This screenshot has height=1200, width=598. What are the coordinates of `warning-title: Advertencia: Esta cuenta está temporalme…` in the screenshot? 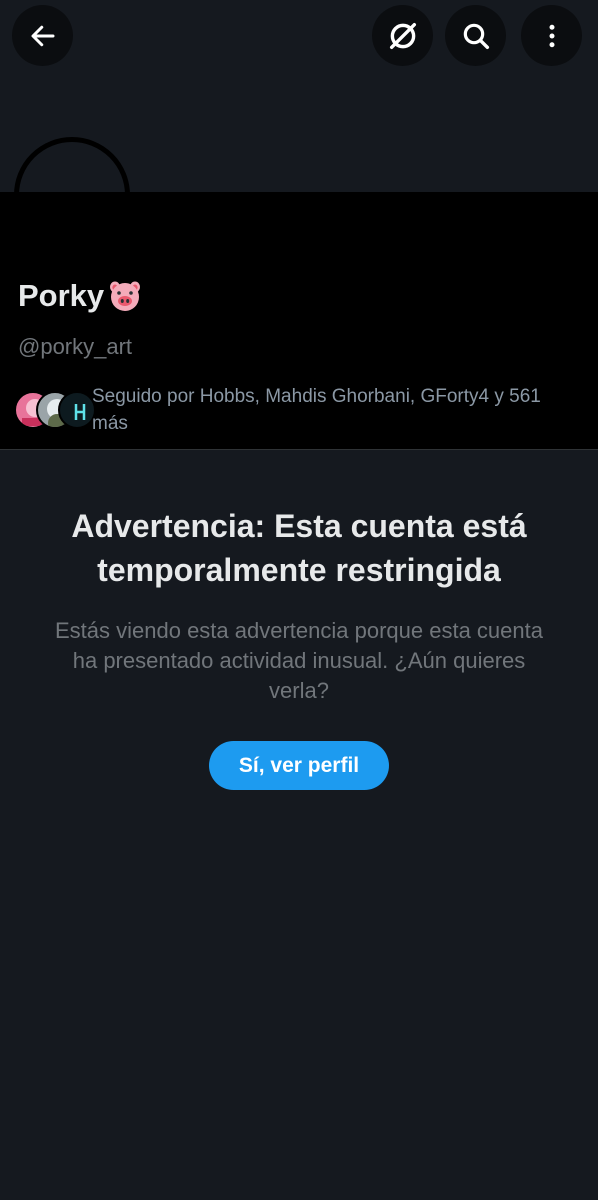 It's located at (299, 548).